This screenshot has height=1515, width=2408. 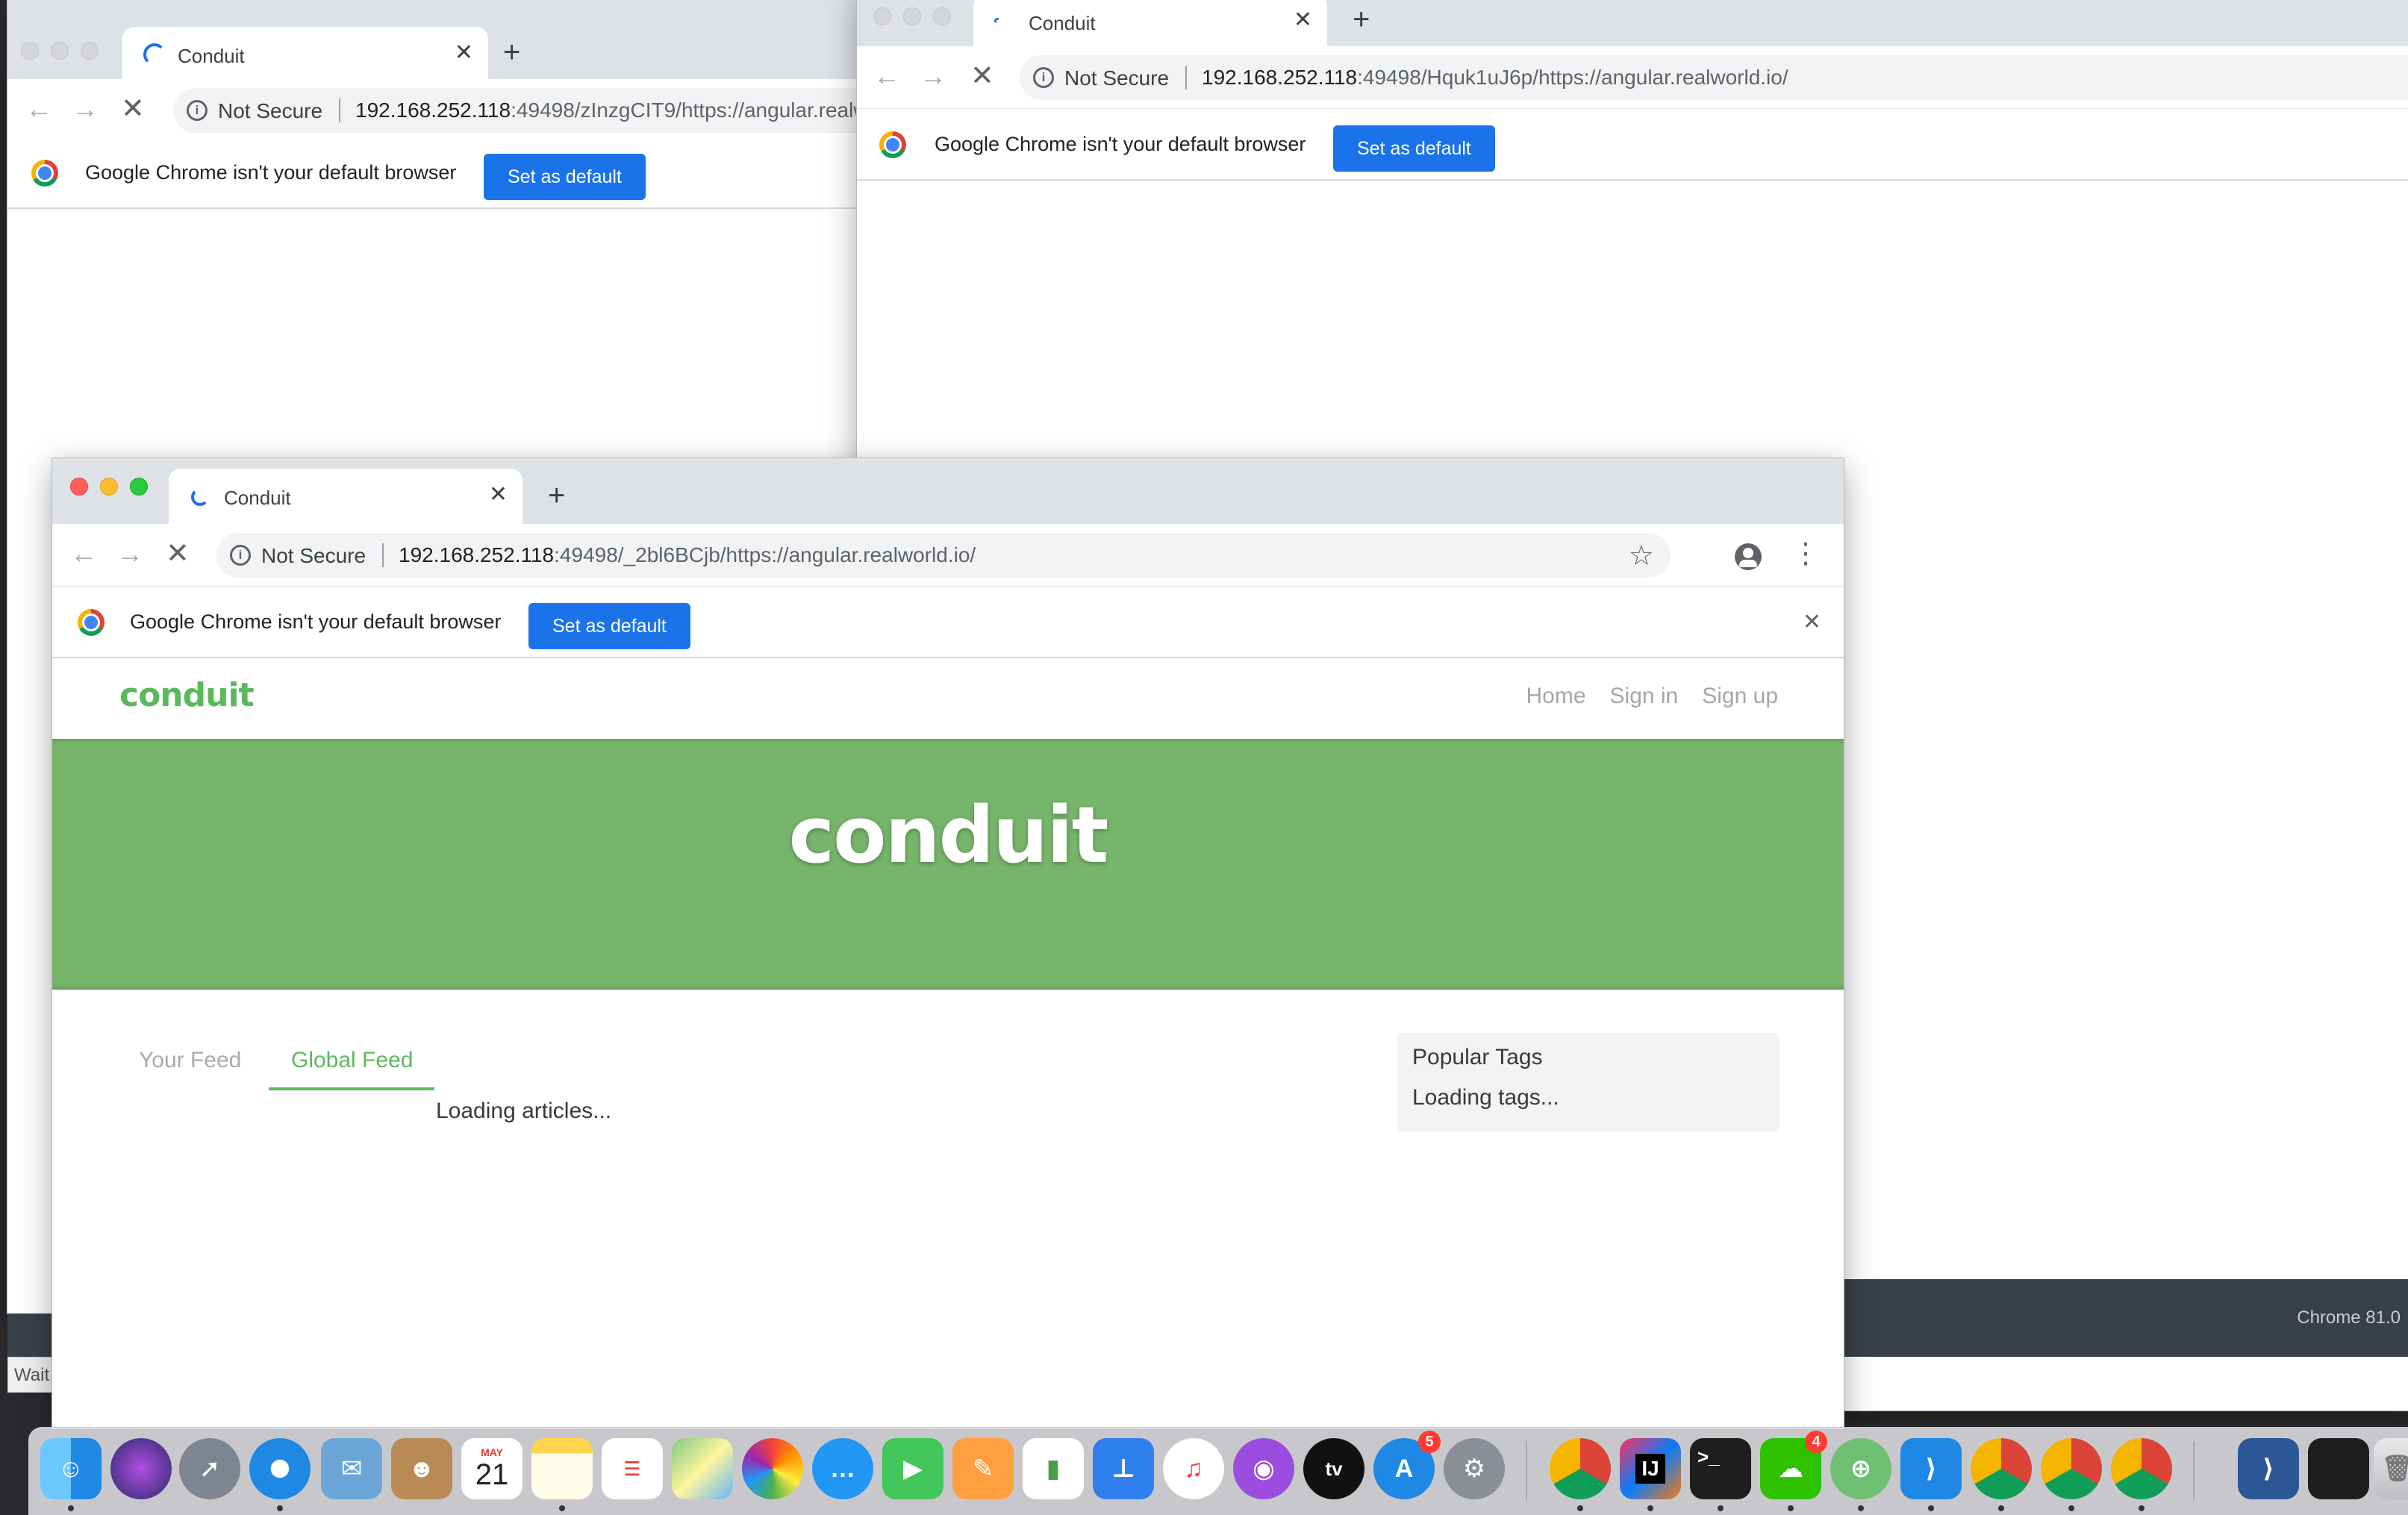 What do you see at coordinates (632, 1468) in the screenshot?
I see `reminders-list-icon: ☰` at bounding box center [632, 1468].